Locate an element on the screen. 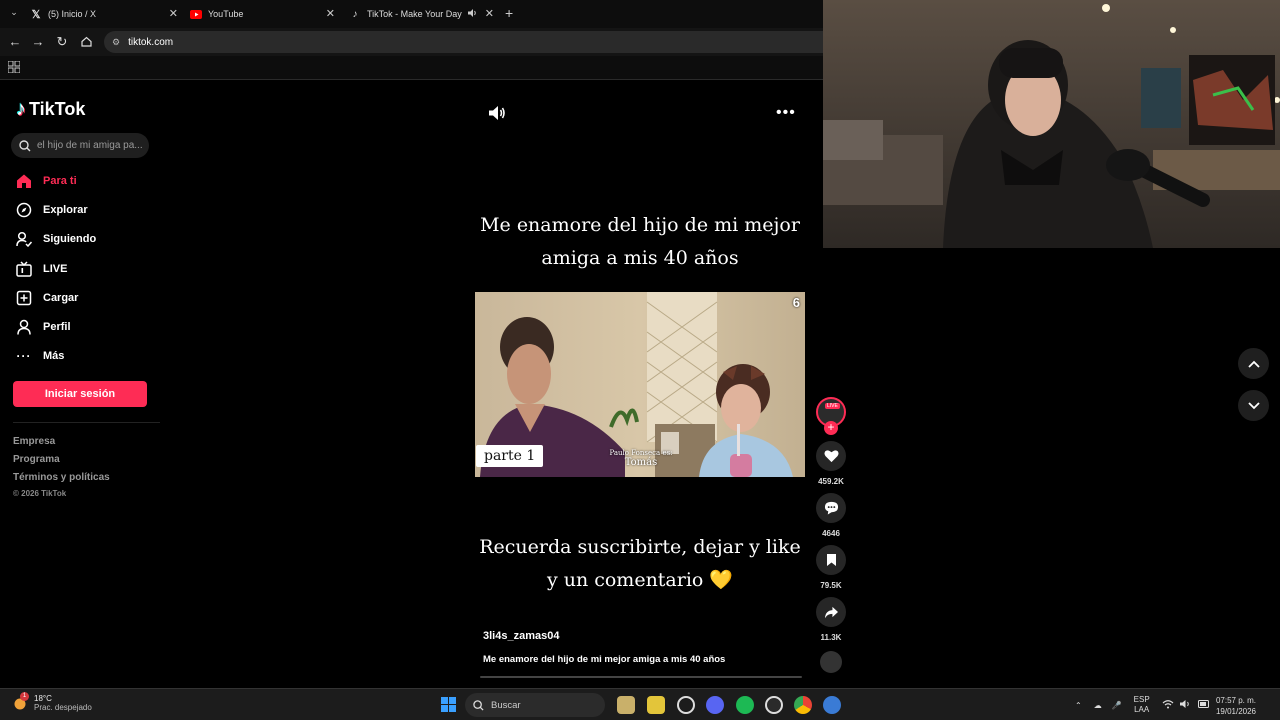  tab-title: TikTok - Make Your Day is located at coordinates (414, 14).